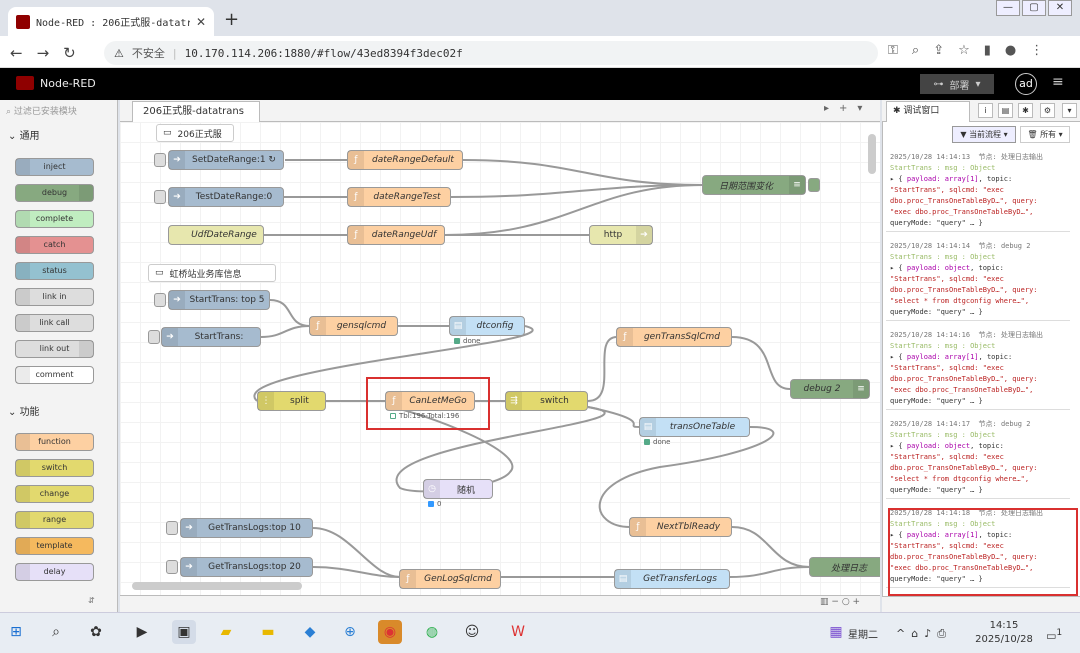 The height and width of the screenshot is (653, 1080). What do you see at coordinates (472, 632) in the screenshot?
I see `avatar-app-icon: ☺` at bounding box center [472, 632].